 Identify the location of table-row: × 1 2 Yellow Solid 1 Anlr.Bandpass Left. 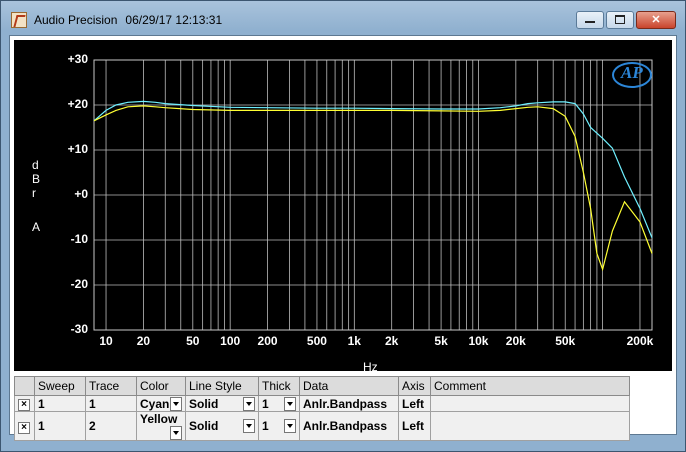
(322, 426).